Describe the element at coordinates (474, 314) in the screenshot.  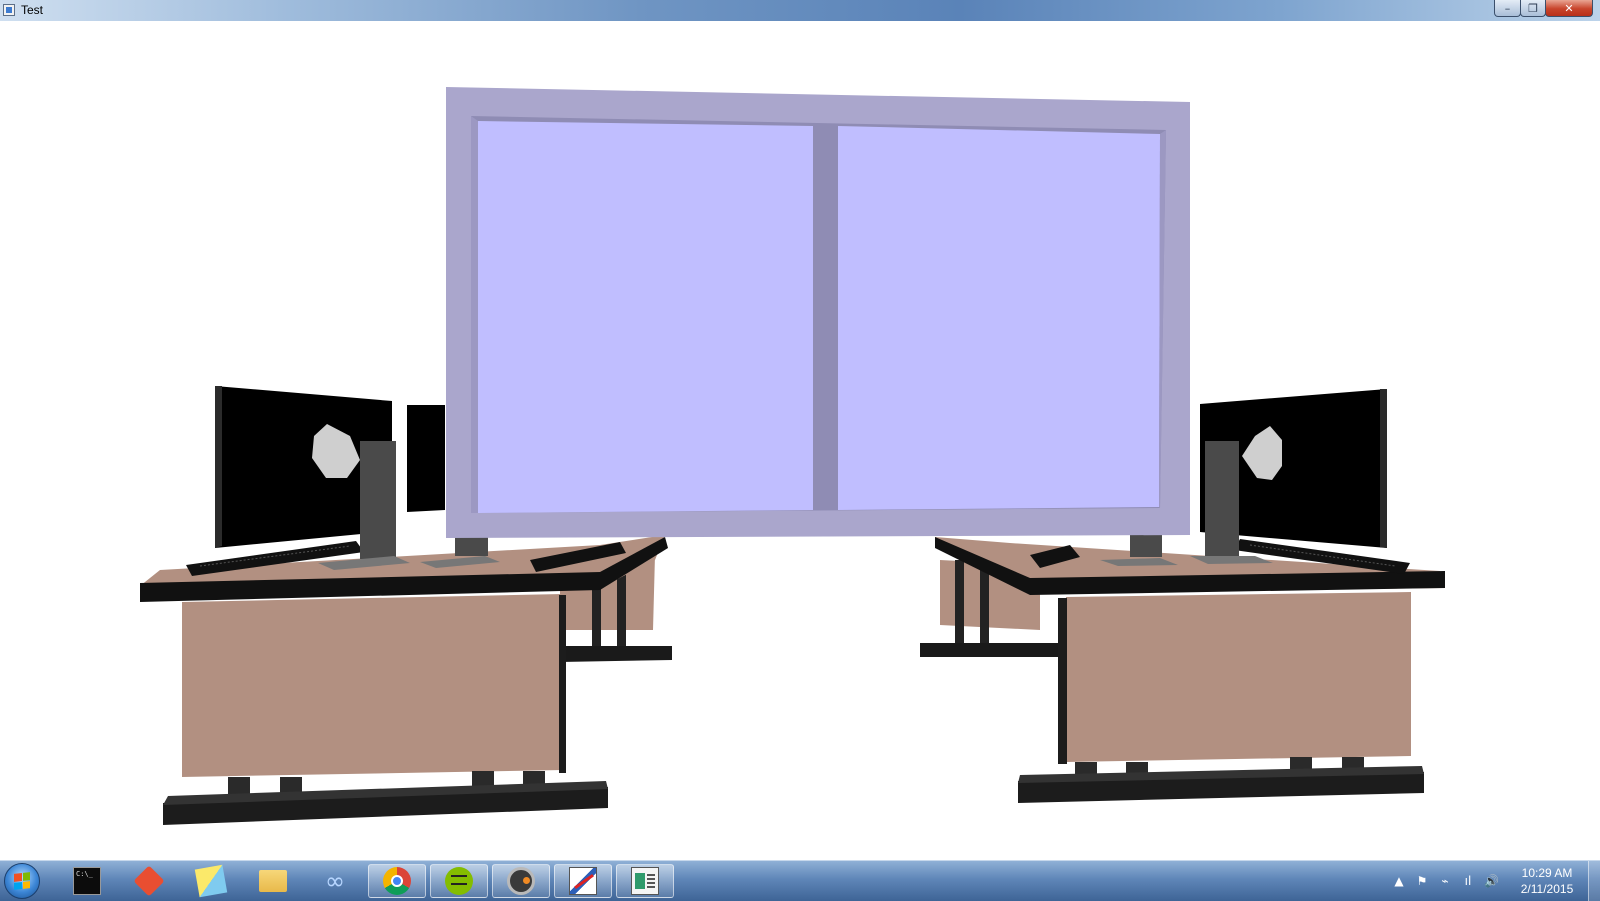
I see `board-panel-left-inner-edge` at that location.